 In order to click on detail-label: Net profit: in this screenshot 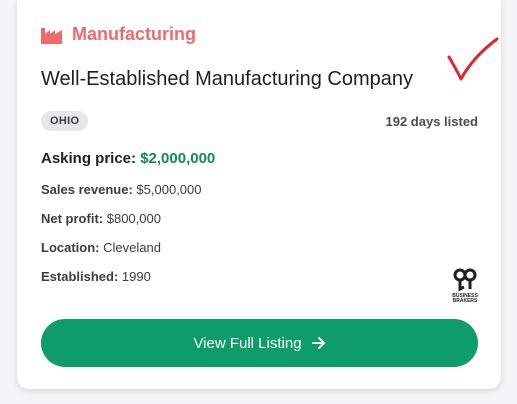, I will do `click(72, 218)`.